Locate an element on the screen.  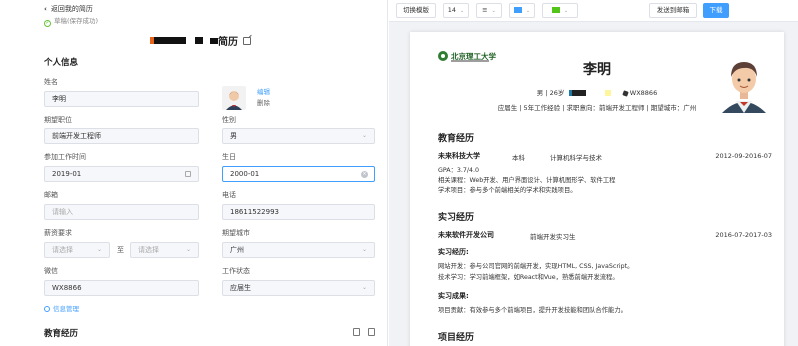
layout-icon is located at coordinates (517, 10).